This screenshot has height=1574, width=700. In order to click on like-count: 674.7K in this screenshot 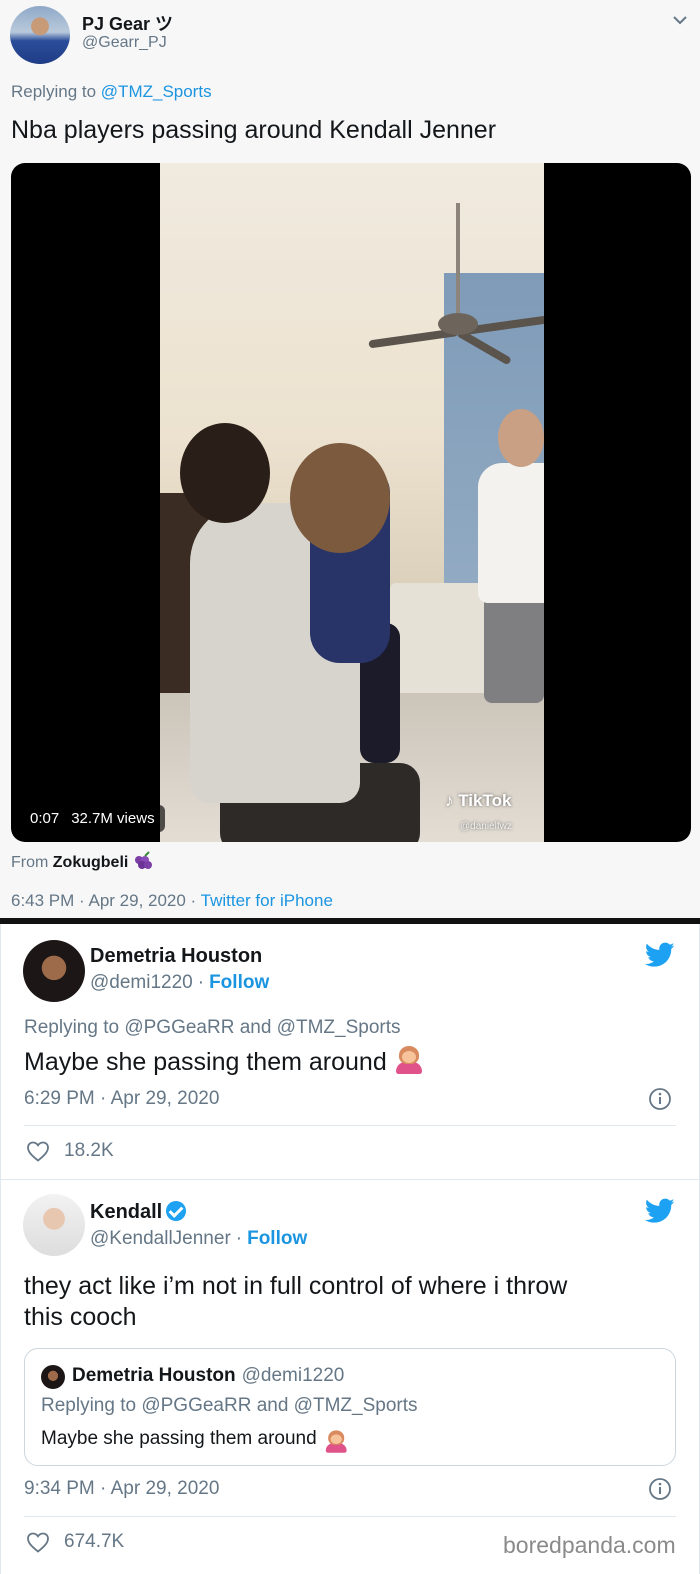, I will do `click(94, 1542)`.